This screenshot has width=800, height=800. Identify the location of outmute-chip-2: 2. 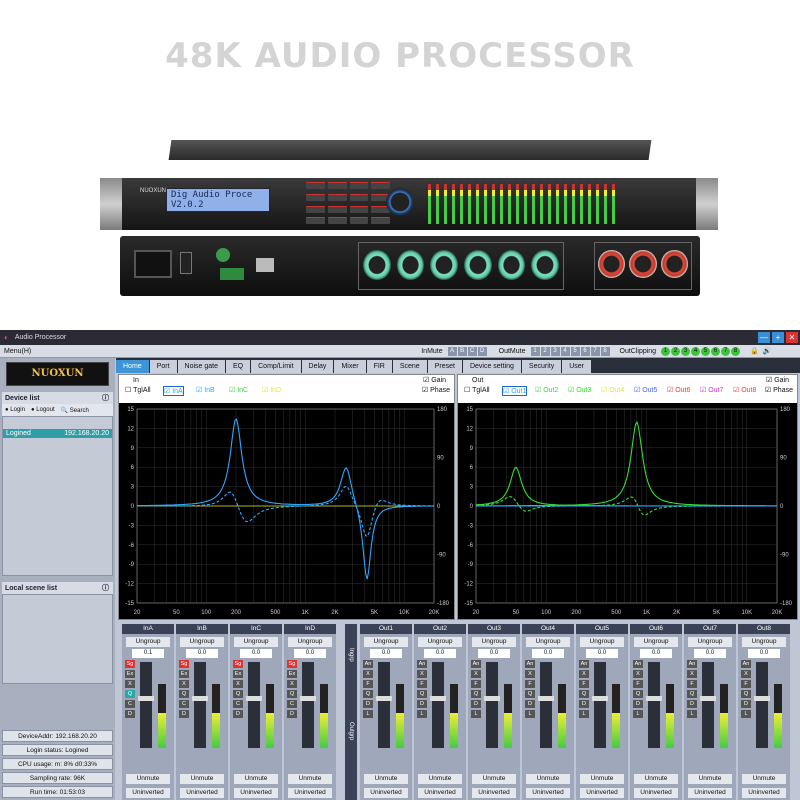
(545, 351).